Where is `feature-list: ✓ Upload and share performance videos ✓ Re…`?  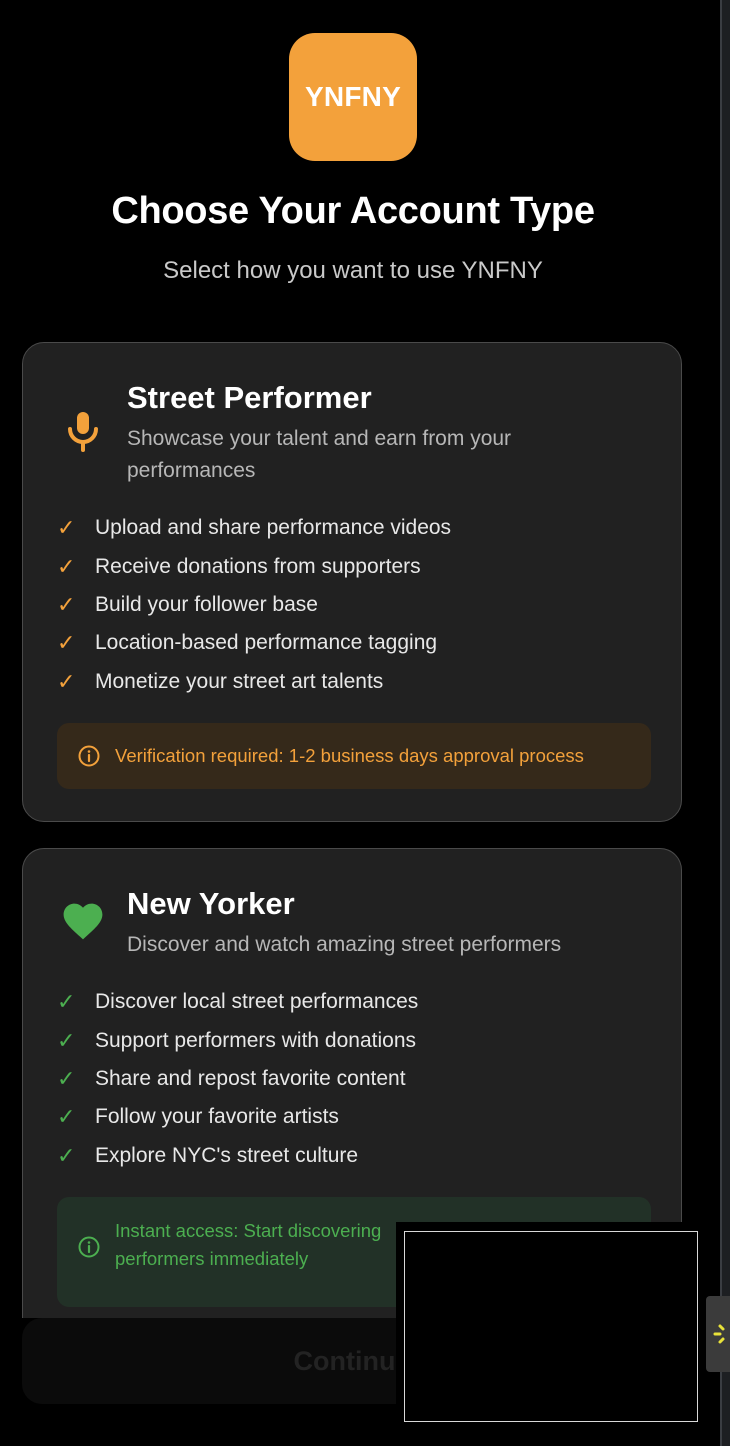
feature-list: ✓ Upload and share performance videos ✓ Re… is located at coordinates (254, 605).